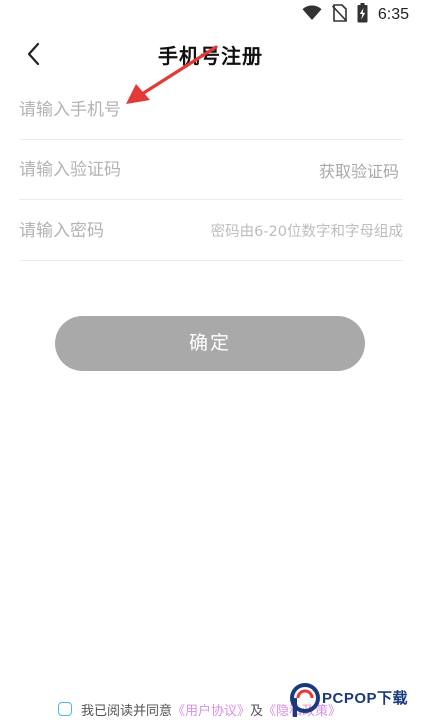 This screenshot has width=421, height=720. I want to click on code-field-row: 获取验证码, so click(211, 170).